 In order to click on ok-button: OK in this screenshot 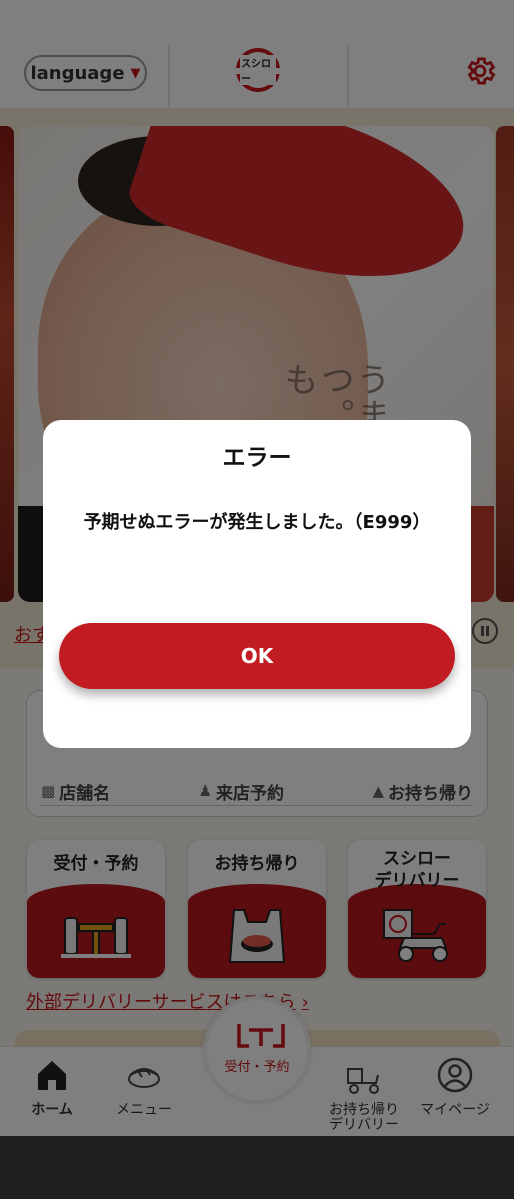, I will do `click(257, 656)`.